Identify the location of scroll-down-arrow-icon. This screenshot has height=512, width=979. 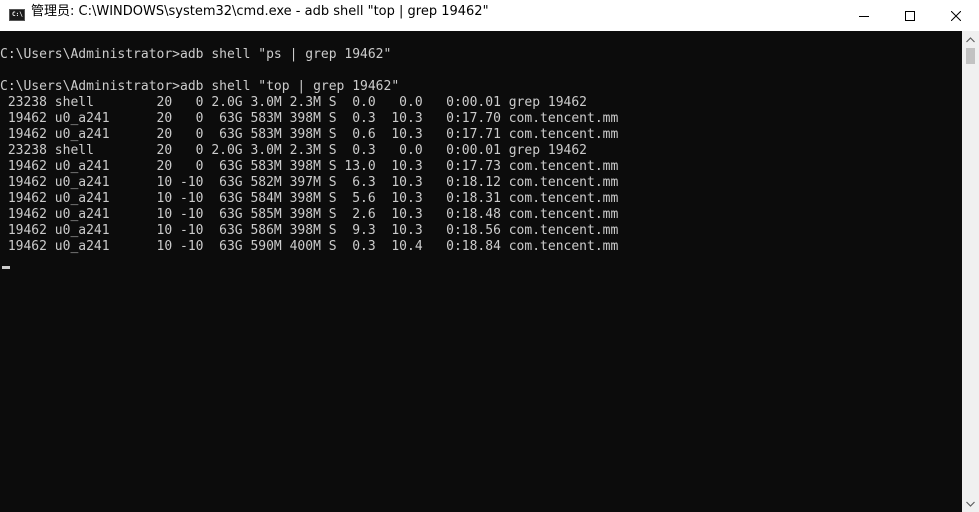
(970, 504).